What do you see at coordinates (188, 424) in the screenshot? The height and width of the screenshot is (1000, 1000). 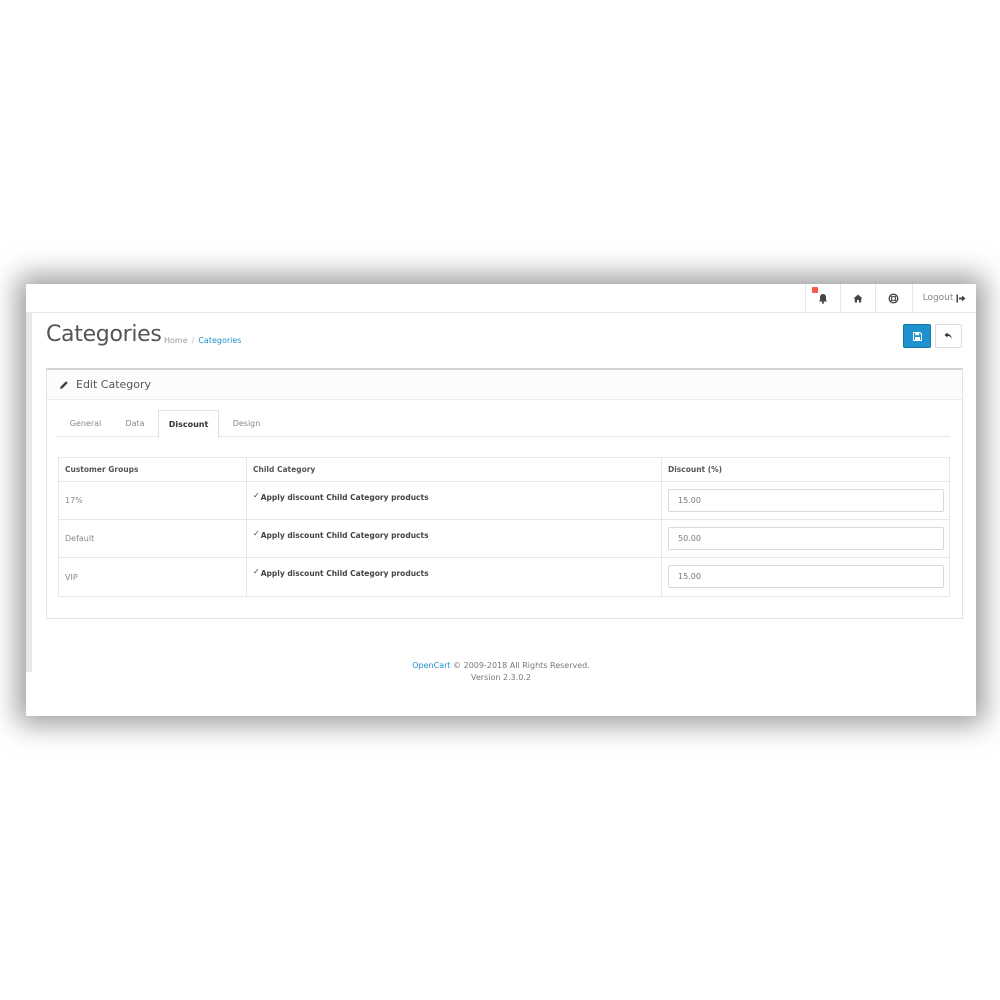 I see `tab-discount: Discount` at bounding box center [188, 424].